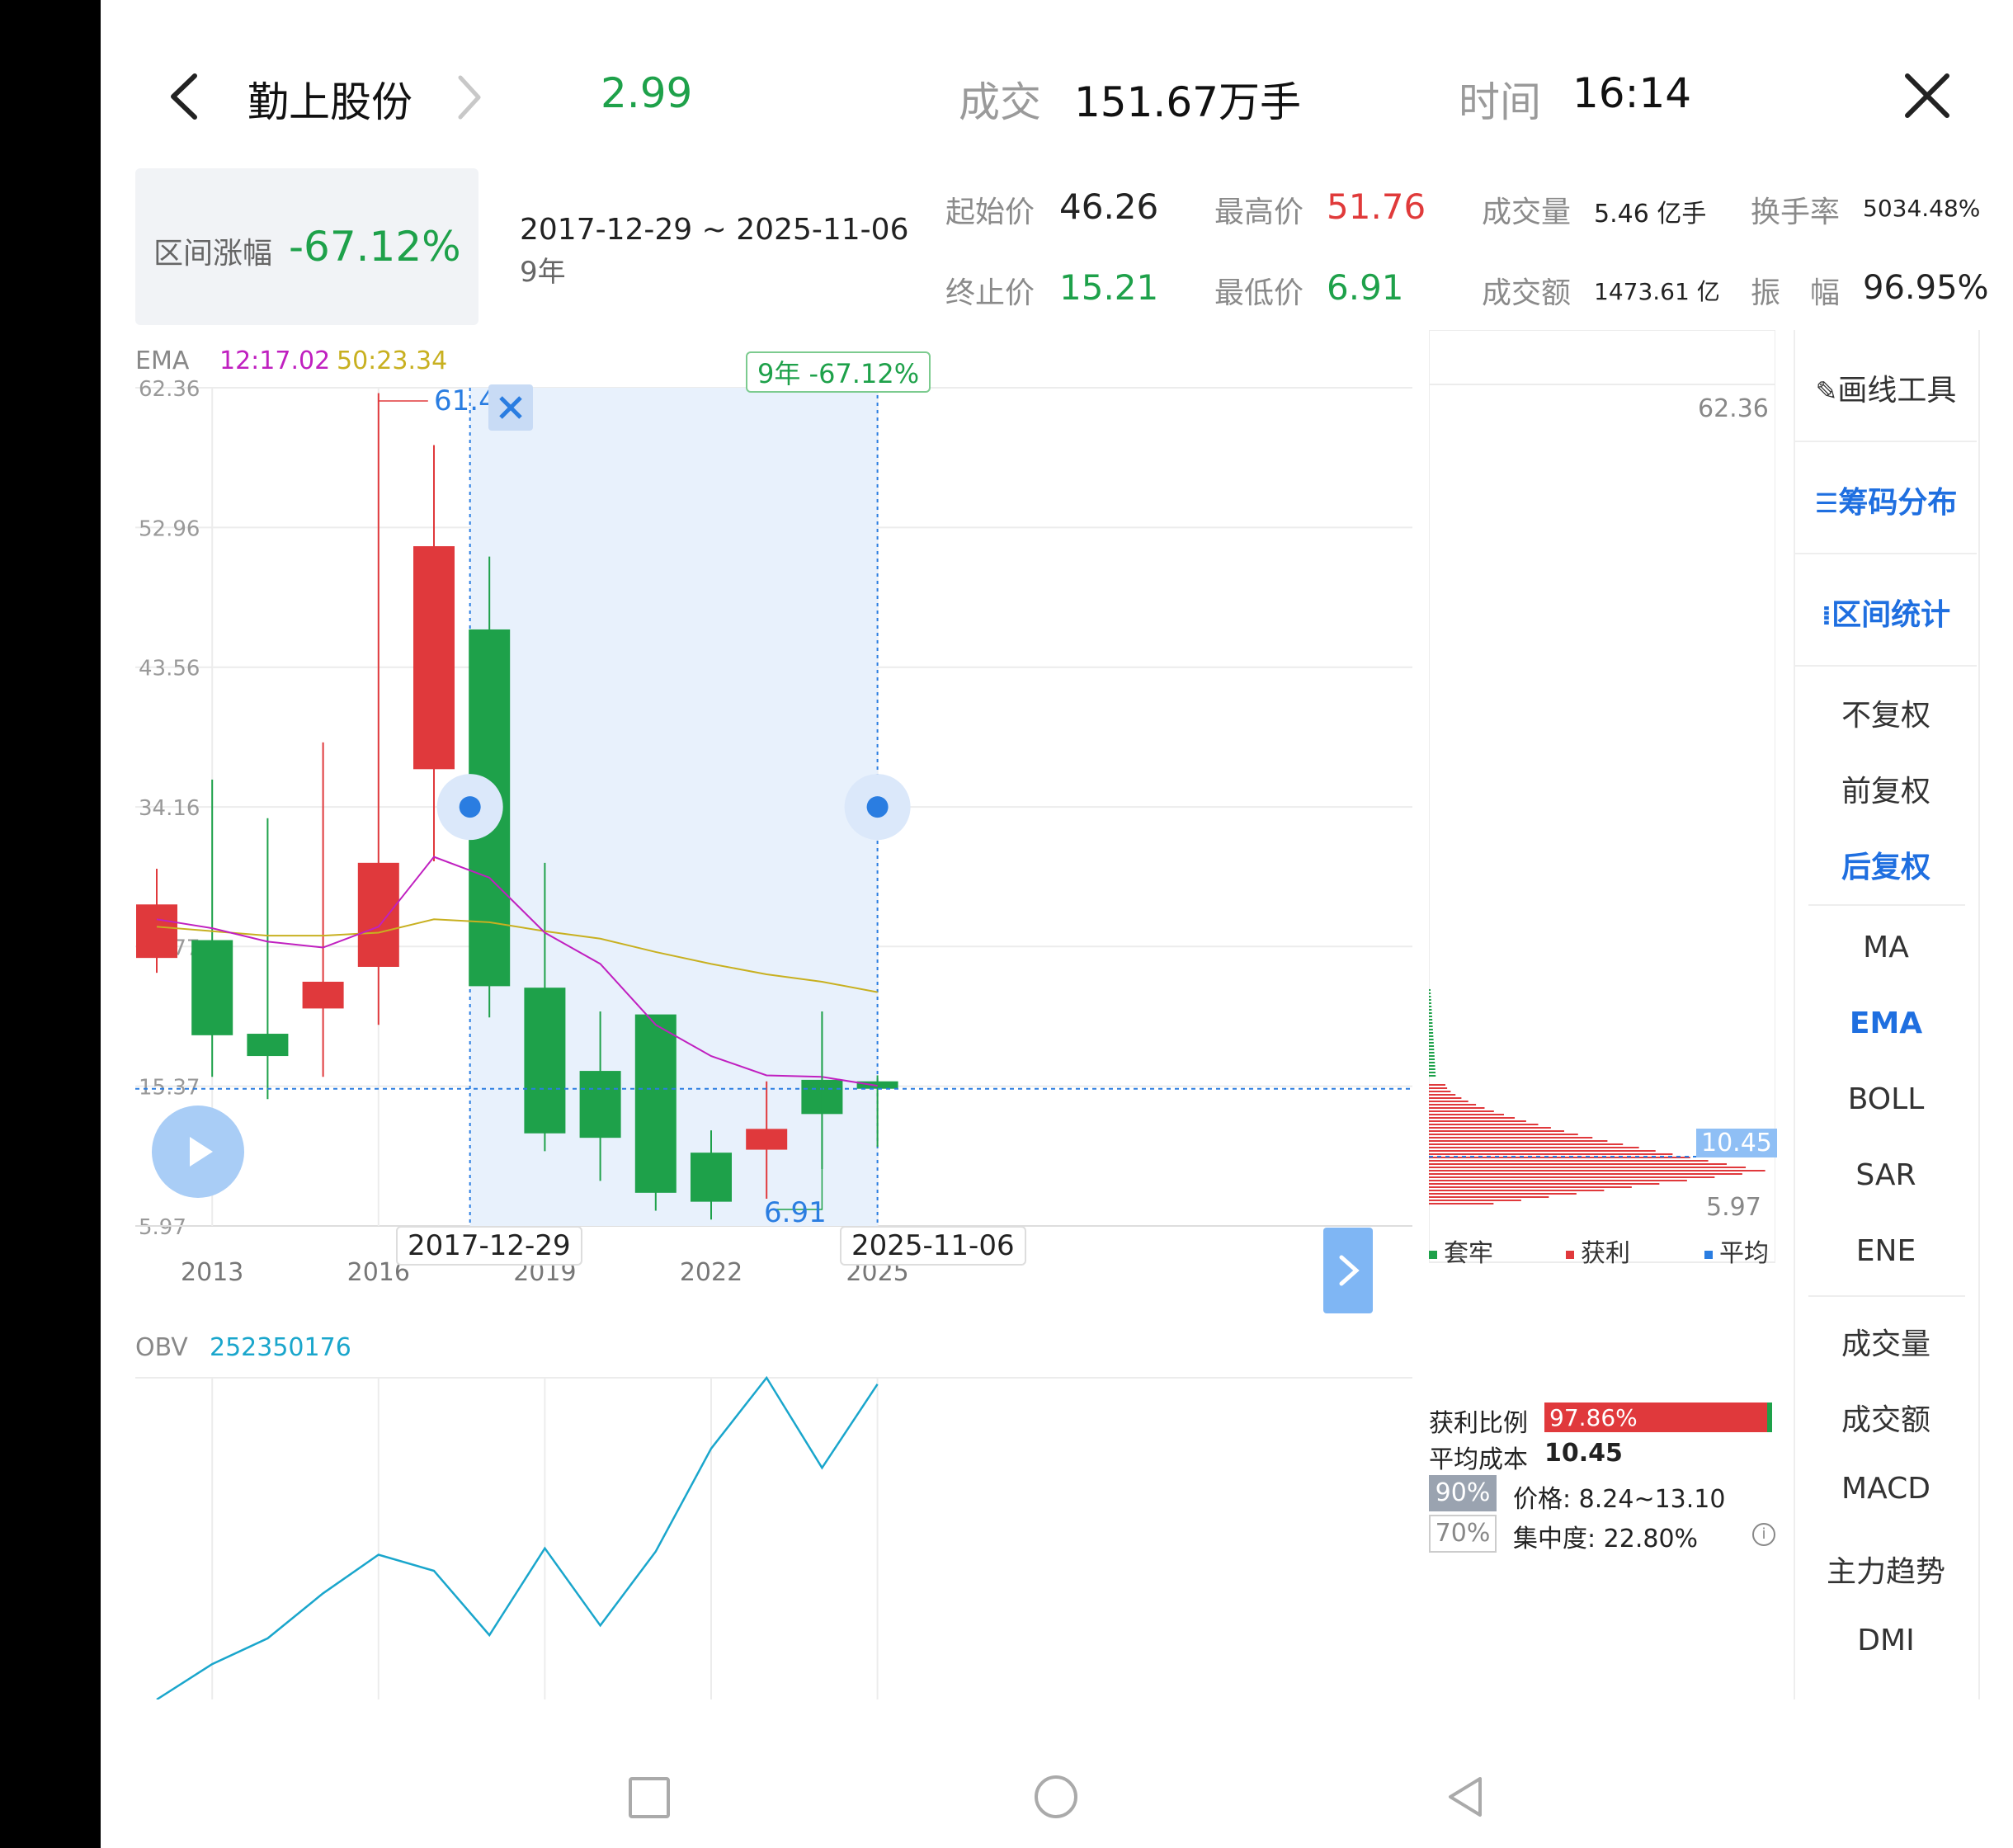 The width and height of the screenshot is (2013, 1848). What do you see at coordinates (162, 360) in the screenshot?
I see `ema-label: EMA` at bounding box center [162, 360].